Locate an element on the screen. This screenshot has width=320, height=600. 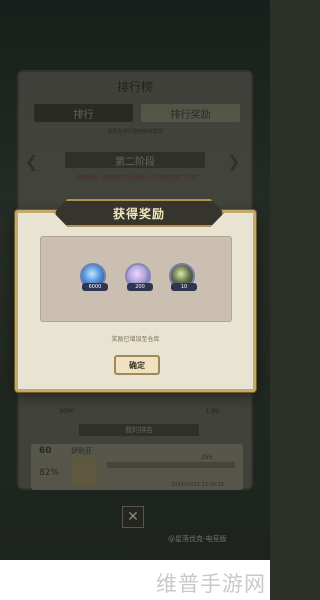
crystal-icon: 6000 is located at coordinates (94, 277).